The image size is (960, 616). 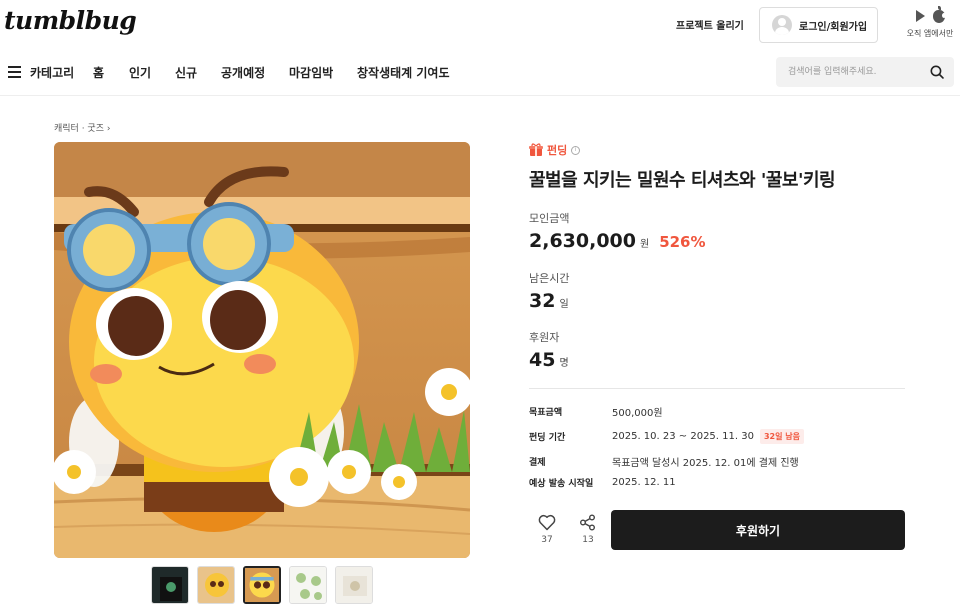 I want to click on detail-period: 펀딩 기간 2025. 10. 23 ~ 2025. 11. 30 32일 남음, so click(x=666, y=436).